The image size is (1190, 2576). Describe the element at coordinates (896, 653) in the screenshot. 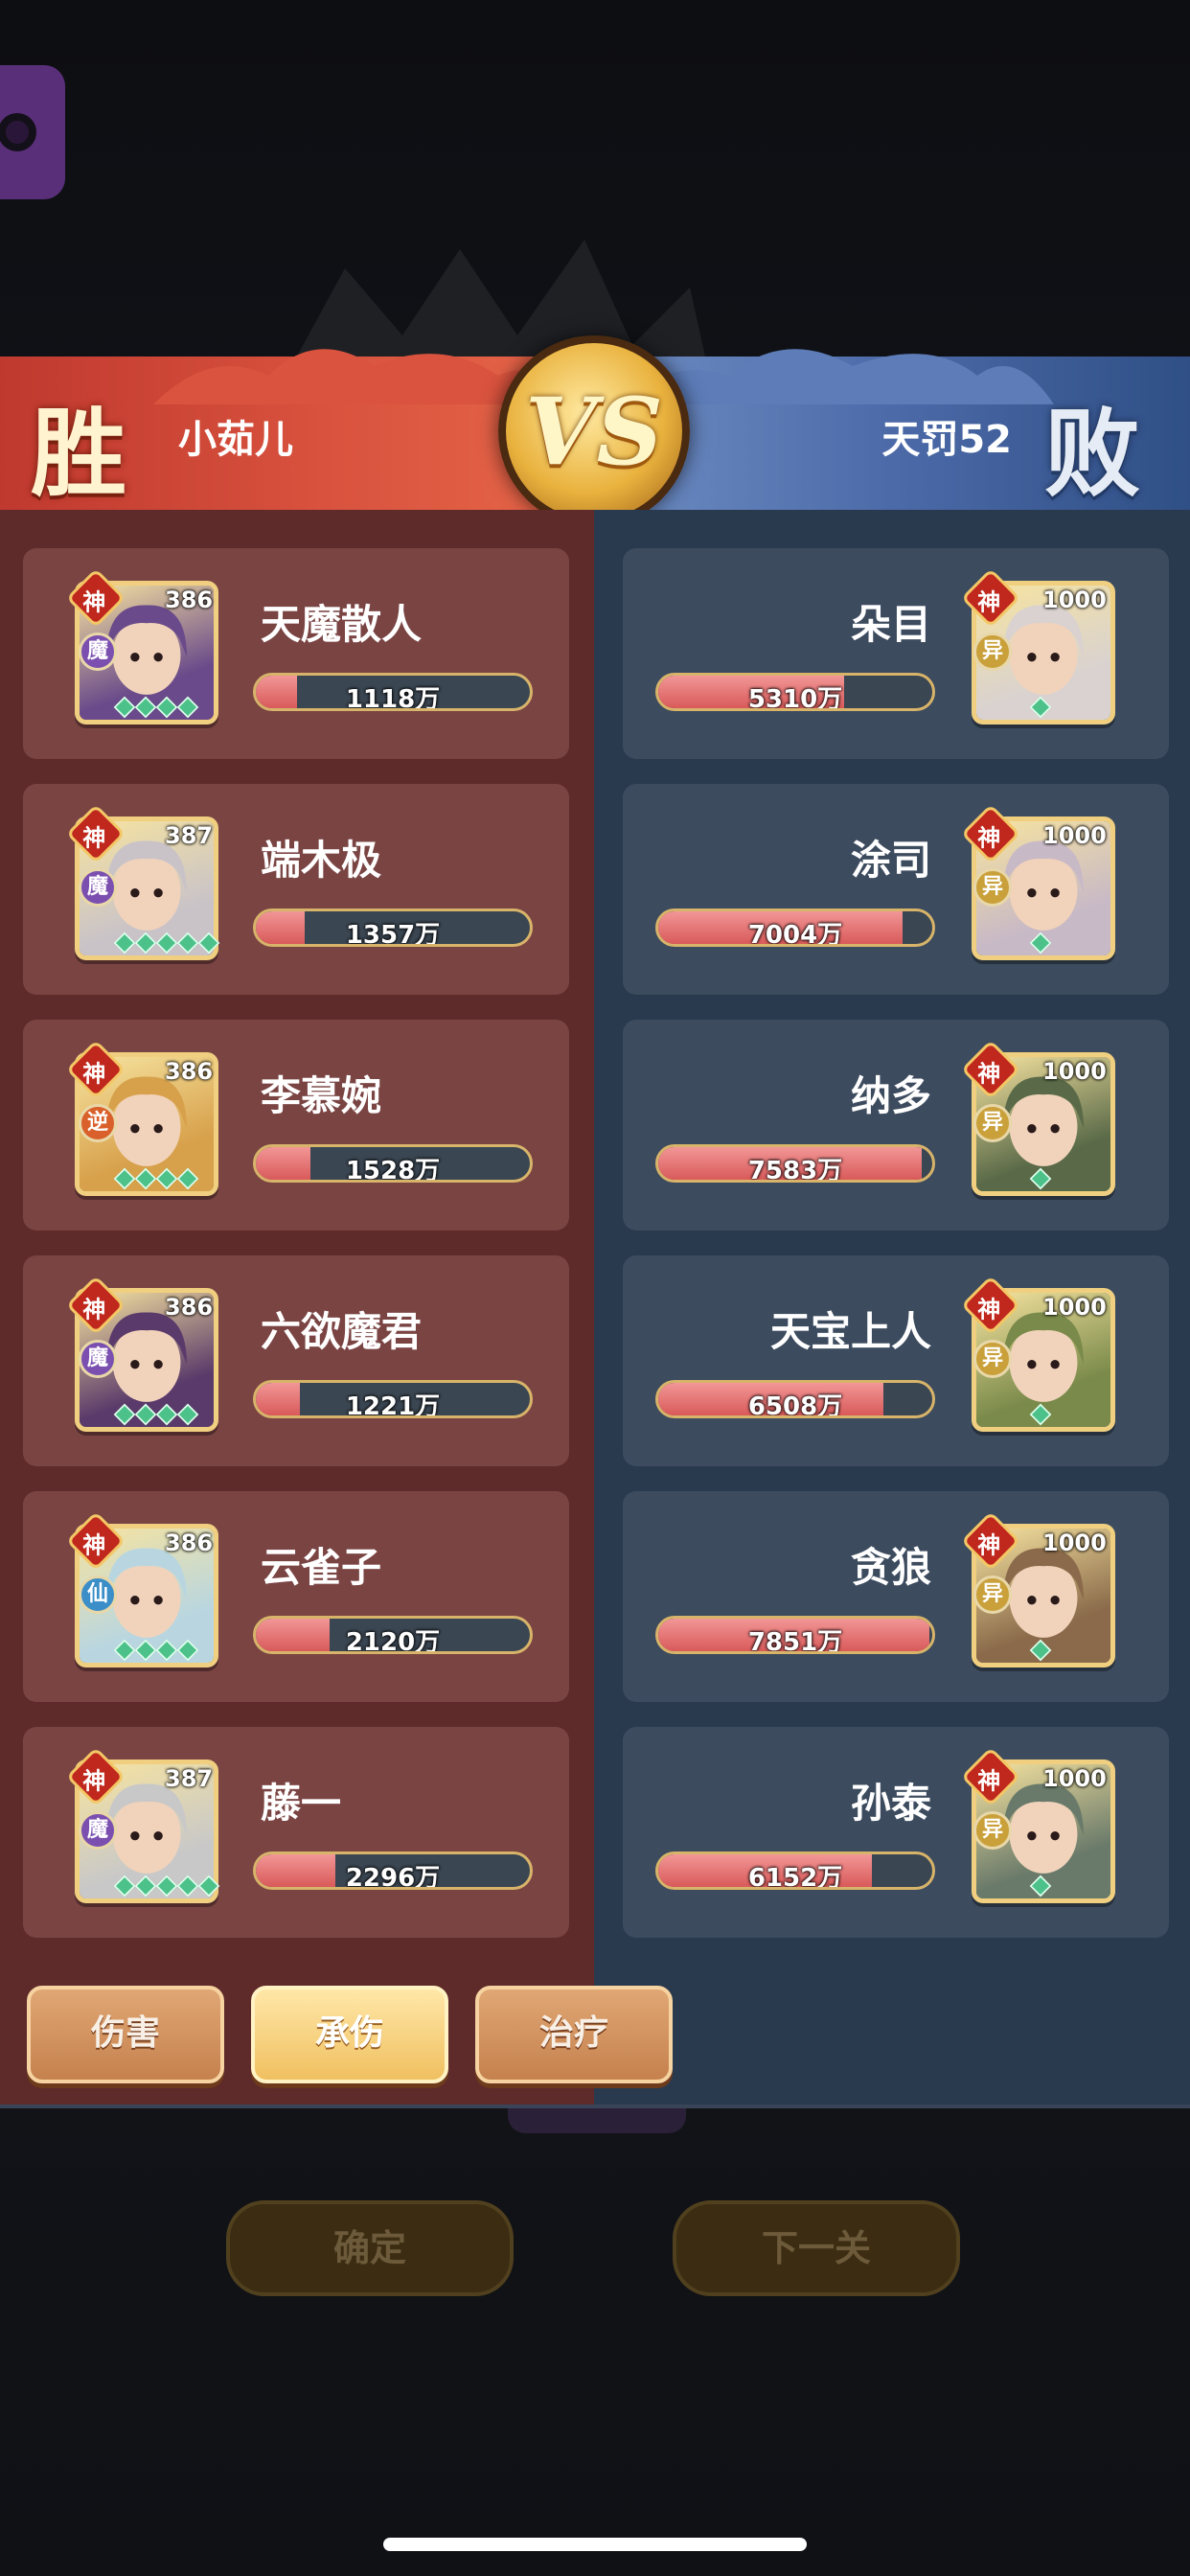

I see `right-hero-card: 神异 1000 朵目 5310万` at that location.